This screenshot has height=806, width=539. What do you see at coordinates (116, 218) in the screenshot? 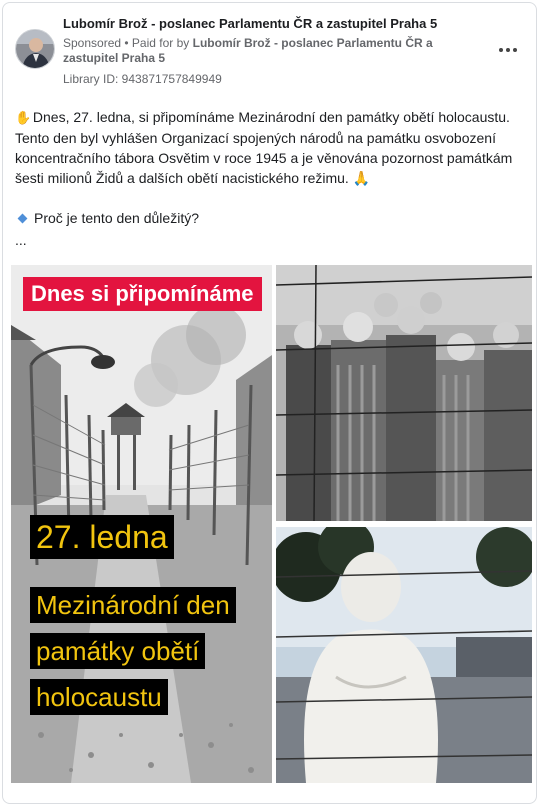
I see `post-paragraph-2: Proč je tento den důležitý?` at bounding box center [116, 218].